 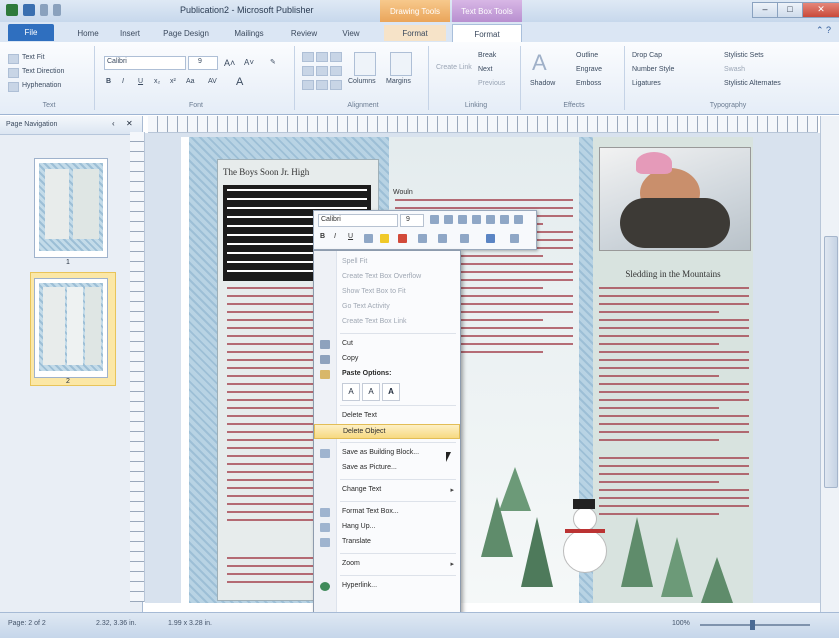 I want to click on left-article-title: The Boys Soon Jr. High, so click(x=266, y=172).